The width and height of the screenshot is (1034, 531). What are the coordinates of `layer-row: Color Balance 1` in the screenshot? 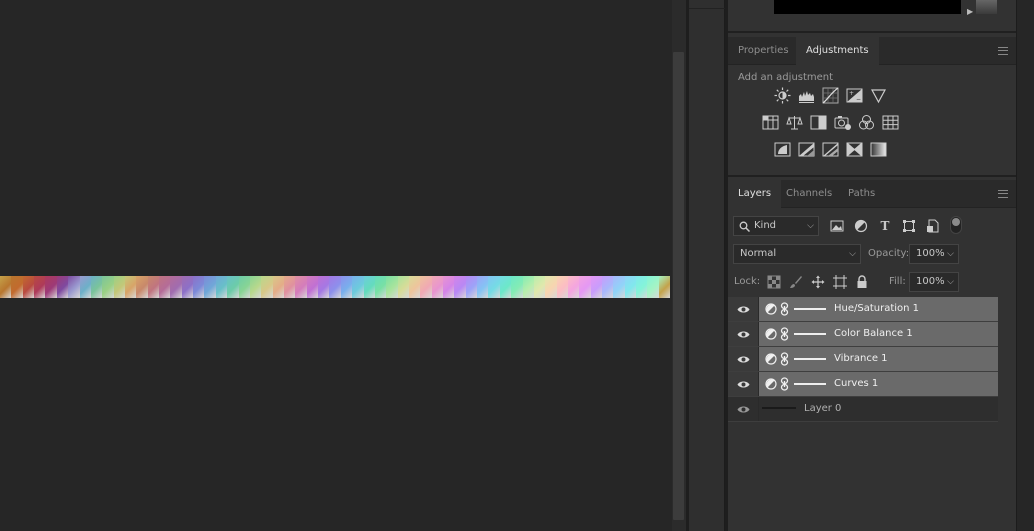 It's located at (863, 334).